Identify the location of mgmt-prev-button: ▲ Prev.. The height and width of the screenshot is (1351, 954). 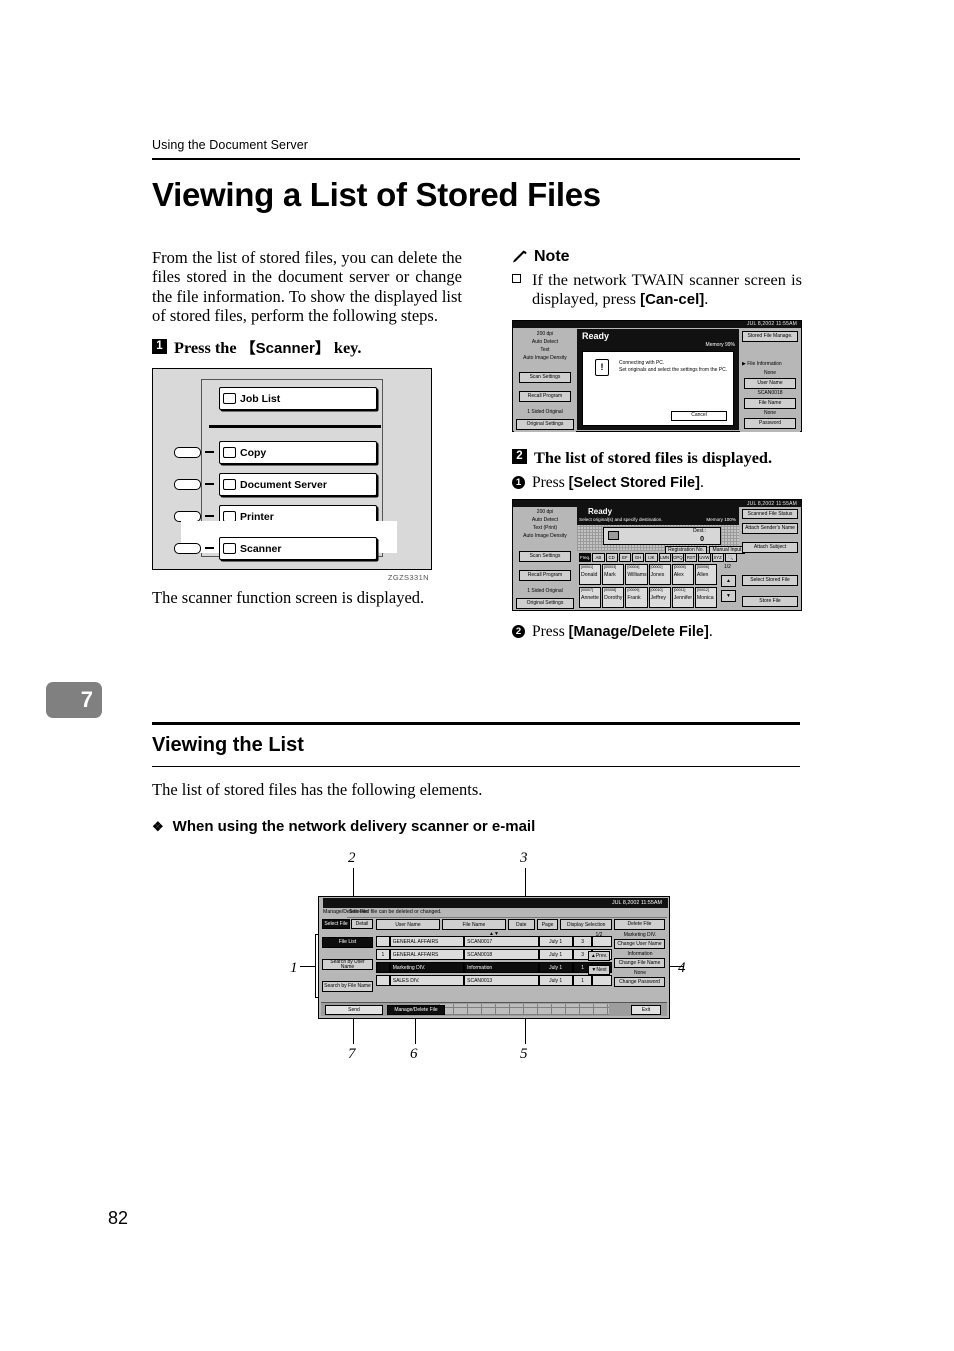
(599, 956).